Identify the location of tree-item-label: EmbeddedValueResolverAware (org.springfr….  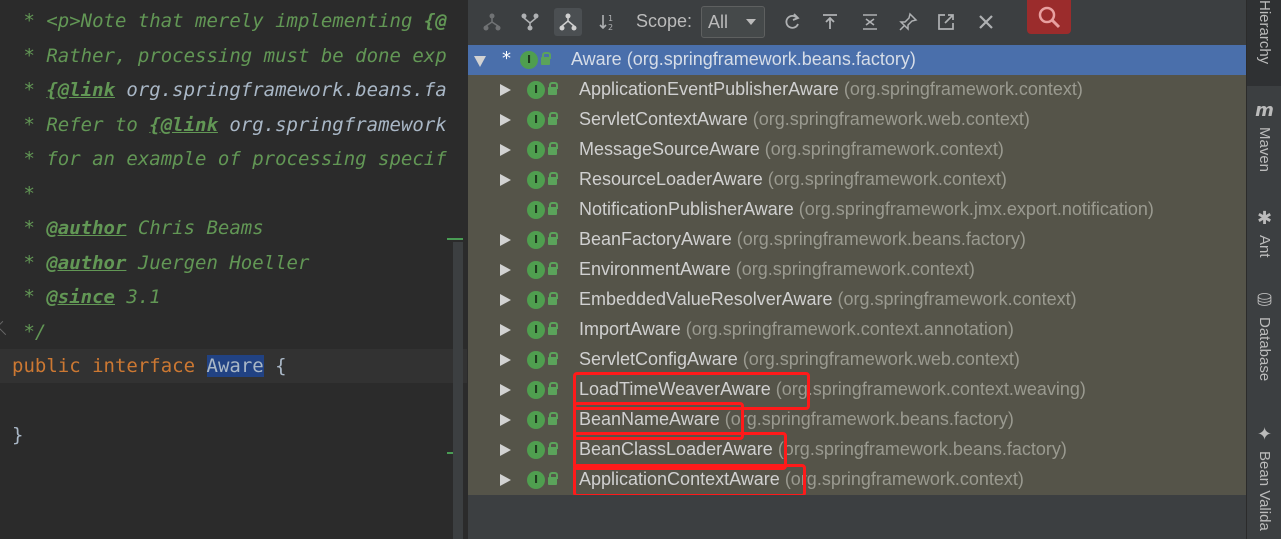
(828, 299).